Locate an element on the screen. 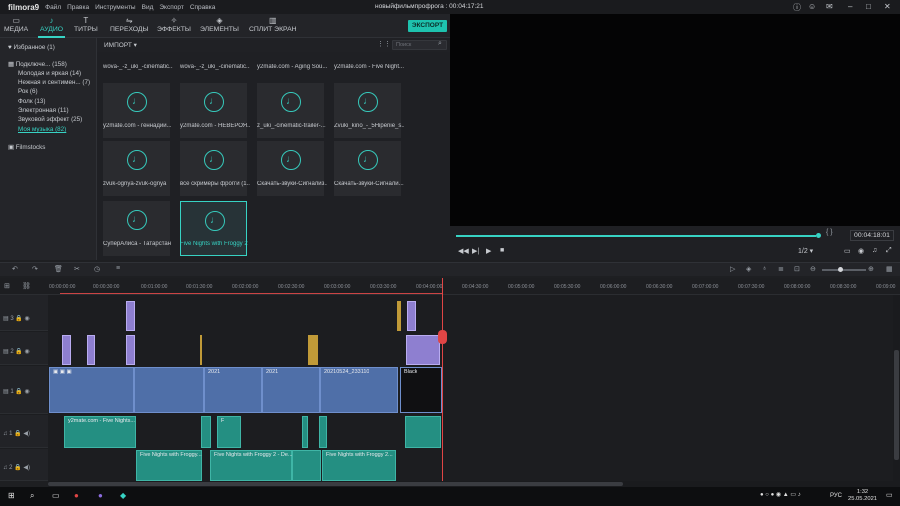 This screenshot has height=506, width=900. video-clip is located at coordinates (169, 390).